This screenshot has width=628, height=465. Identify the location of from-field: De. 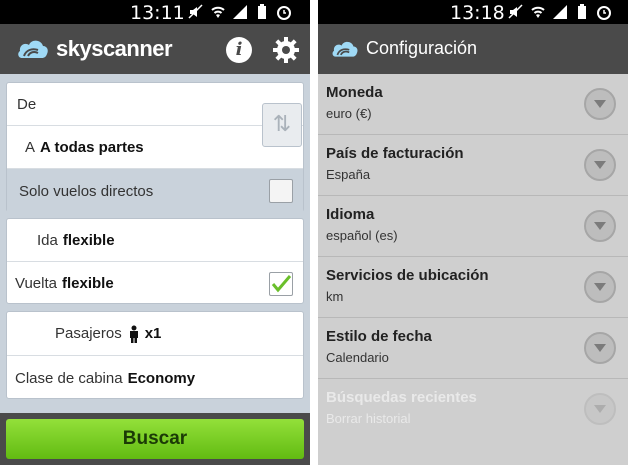
(155, 104).